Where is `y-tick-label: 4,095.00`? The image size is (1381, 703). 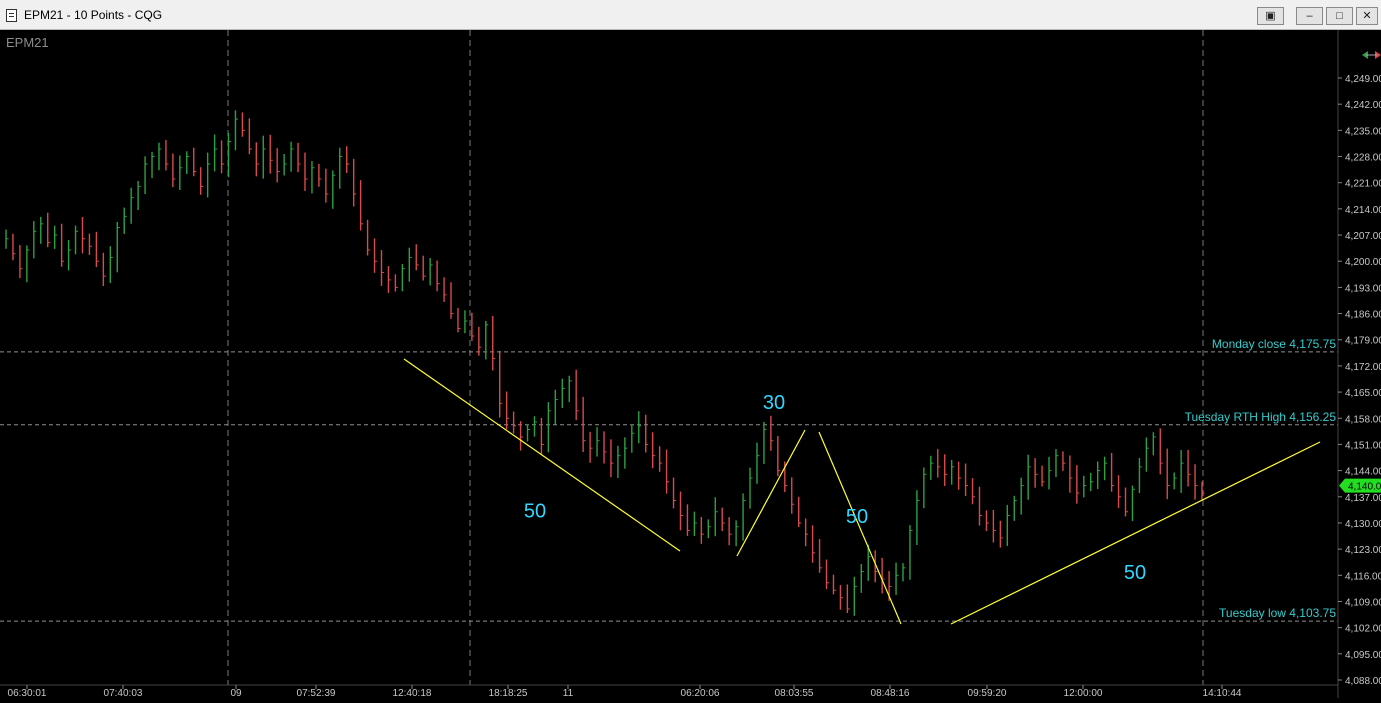 y-tick-label: 4,095.00 is located at coordinates (1363, 655).